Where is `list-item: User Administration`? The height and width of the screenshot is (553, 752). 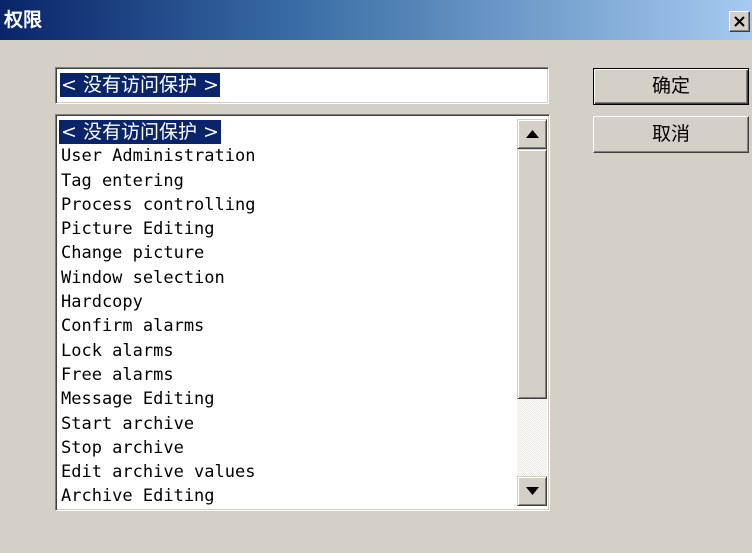 list-item: User Administration is located at coordinates (287, 156).